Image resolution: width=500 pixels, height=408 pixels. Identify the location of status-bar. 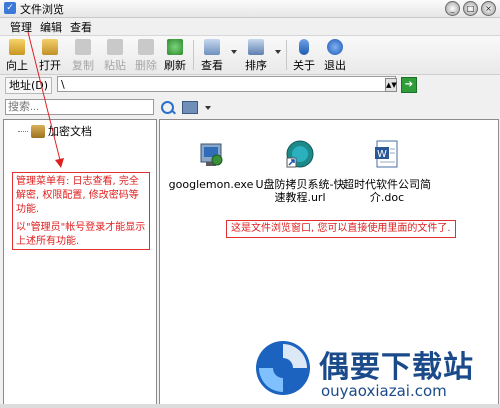
(250, 406).